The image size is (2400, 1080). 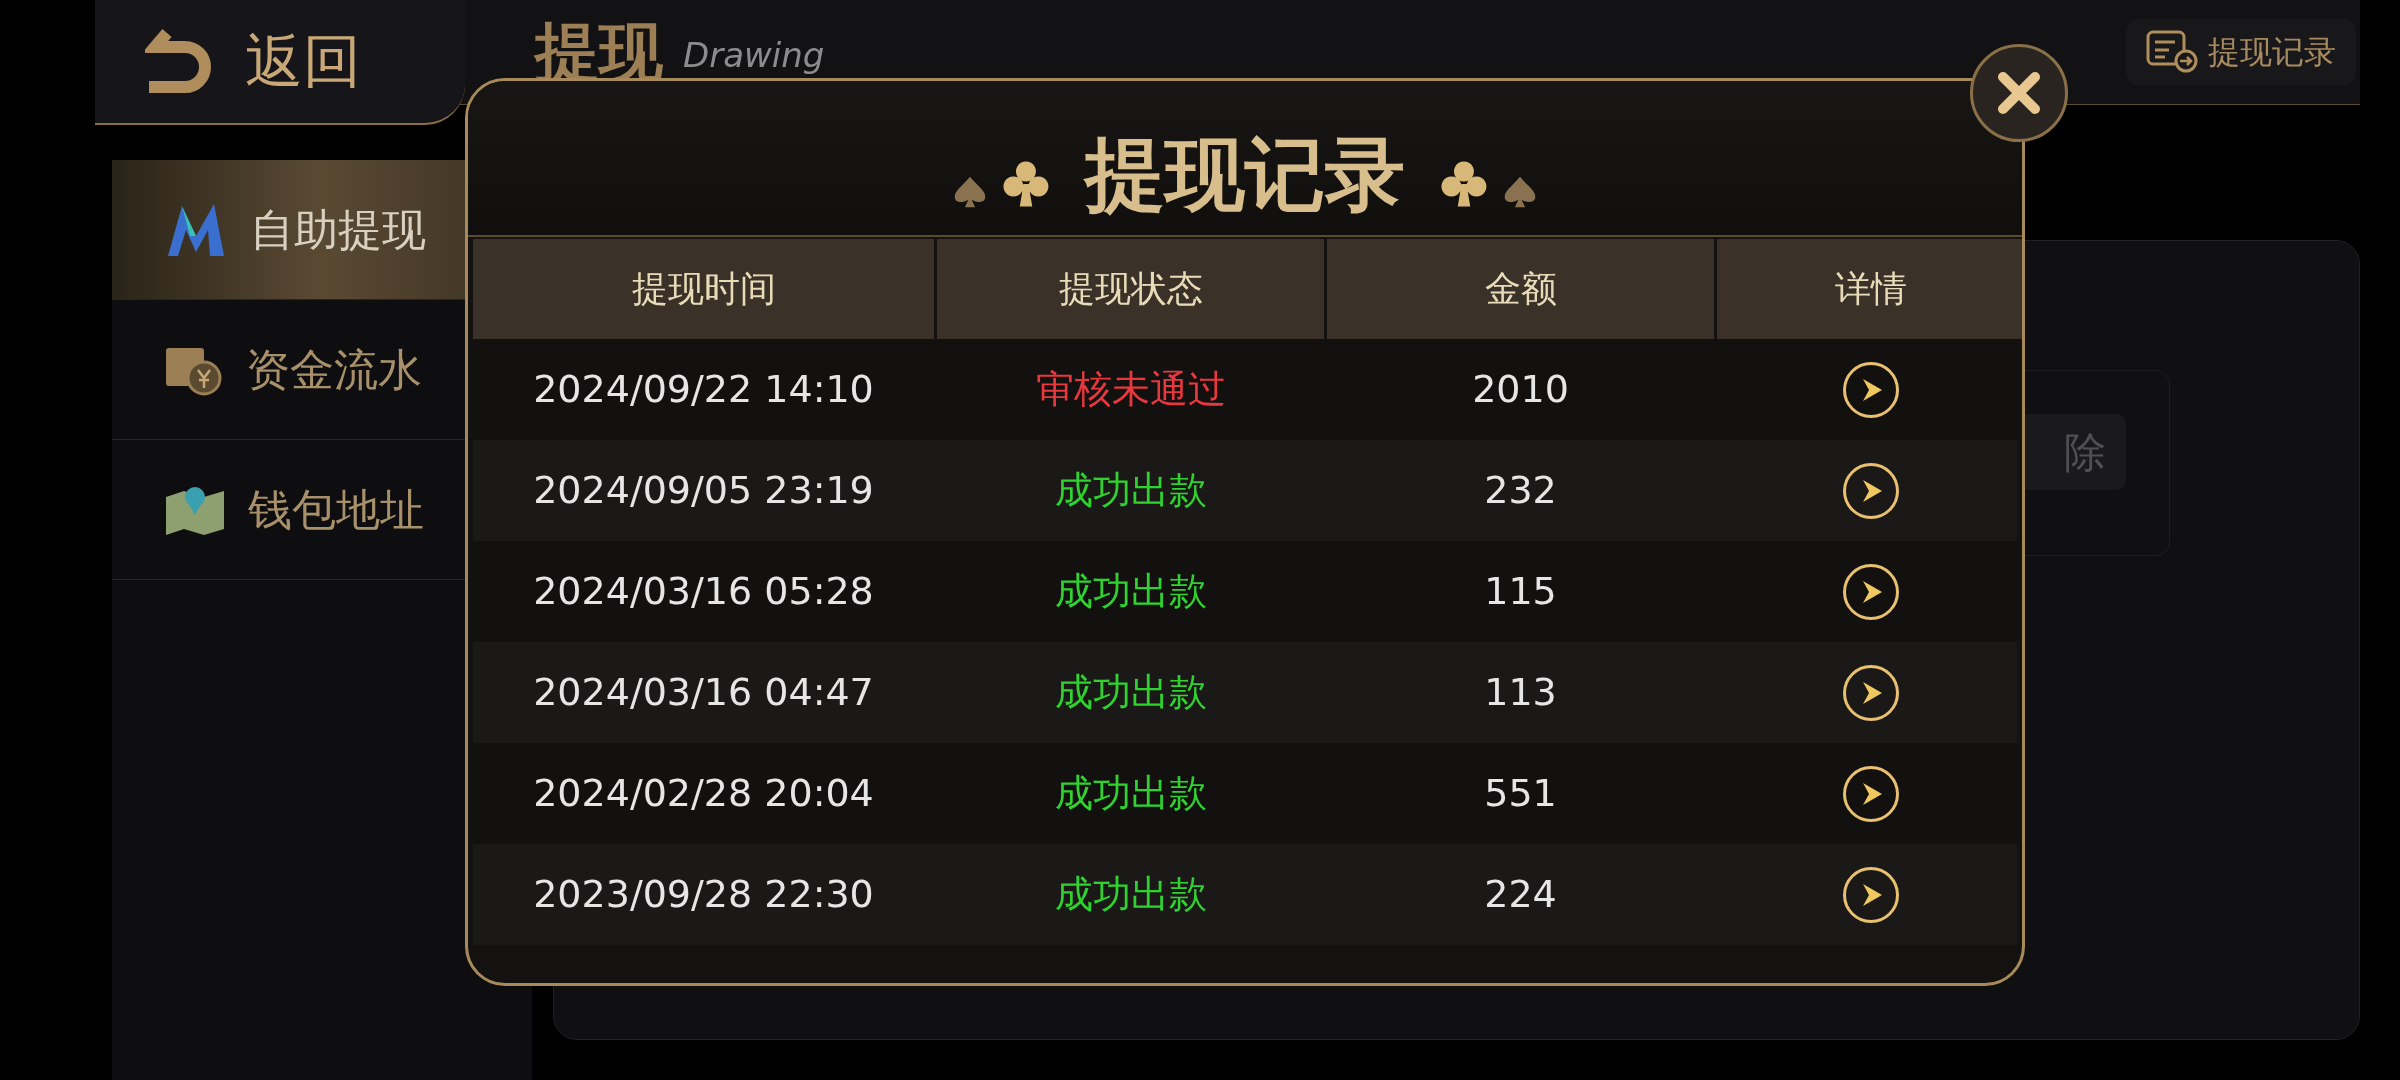 I want to click on table-cell-text: 2024/03/16 04:47, so click(x=703, y=692).